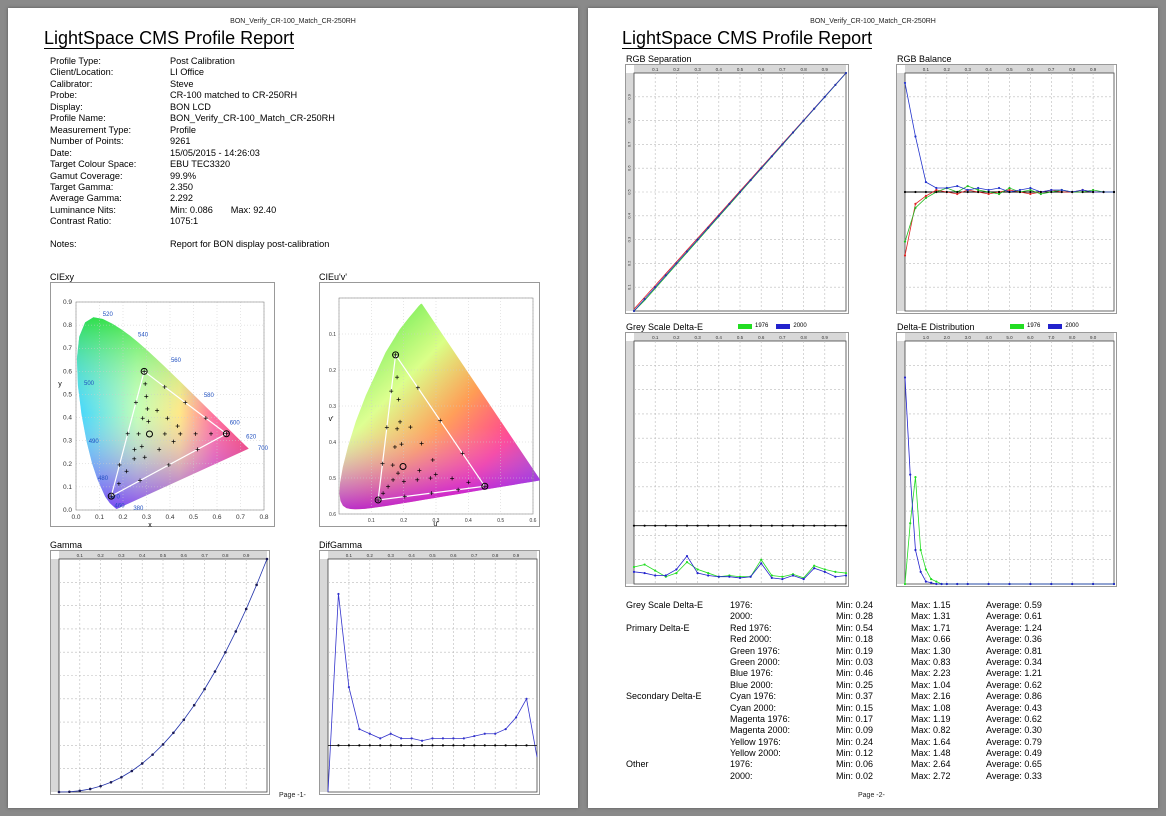 This screenshot has width=1166, height=816. Describe the element at coordinates (192, 187) in the screenshot. I see `info-row: Target Gamma: 2.350` at that location.